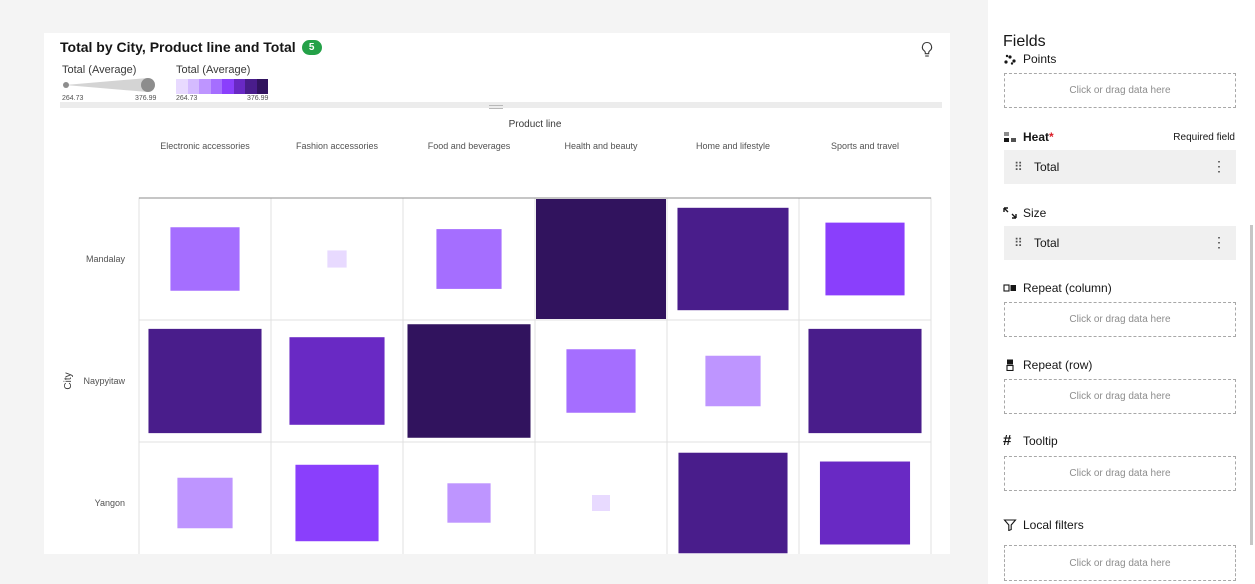  Describe the element at coordinates (337, 146) in the screenshot. I see `x-tick-label: Fashion accessories` at that location.